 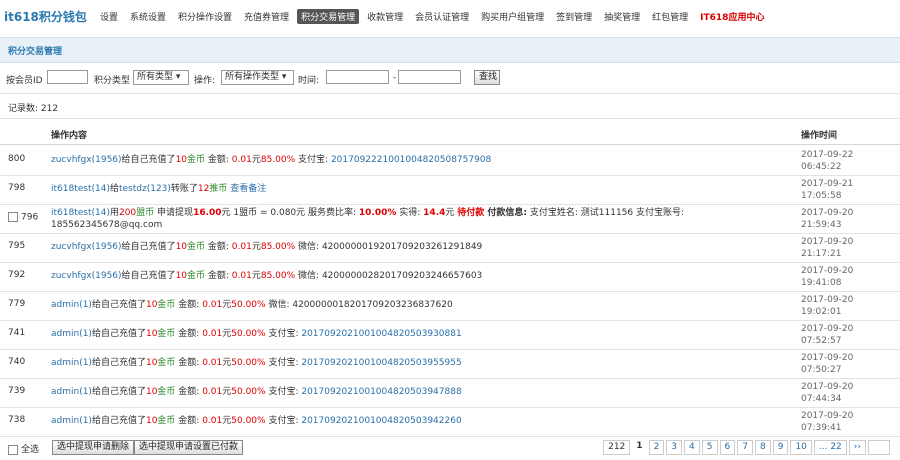 I want to click on member-id-input, so click(x=67, y=77).